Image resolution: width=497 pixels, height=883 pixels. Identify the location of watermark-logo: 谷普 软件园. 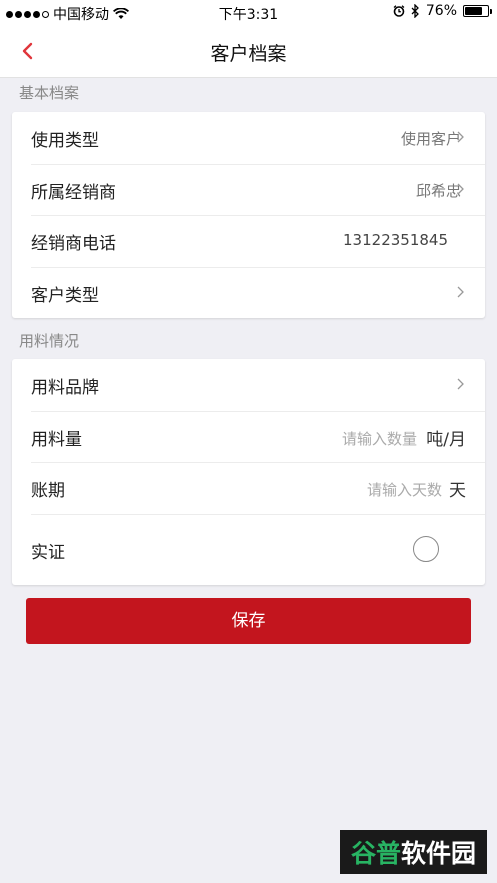
(413, 852).